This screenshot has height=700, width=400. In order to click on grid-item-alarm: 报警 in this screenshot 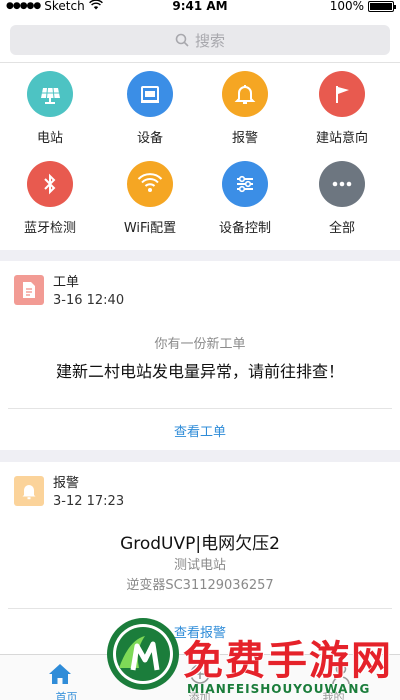, I will do `click(245, 110)`.